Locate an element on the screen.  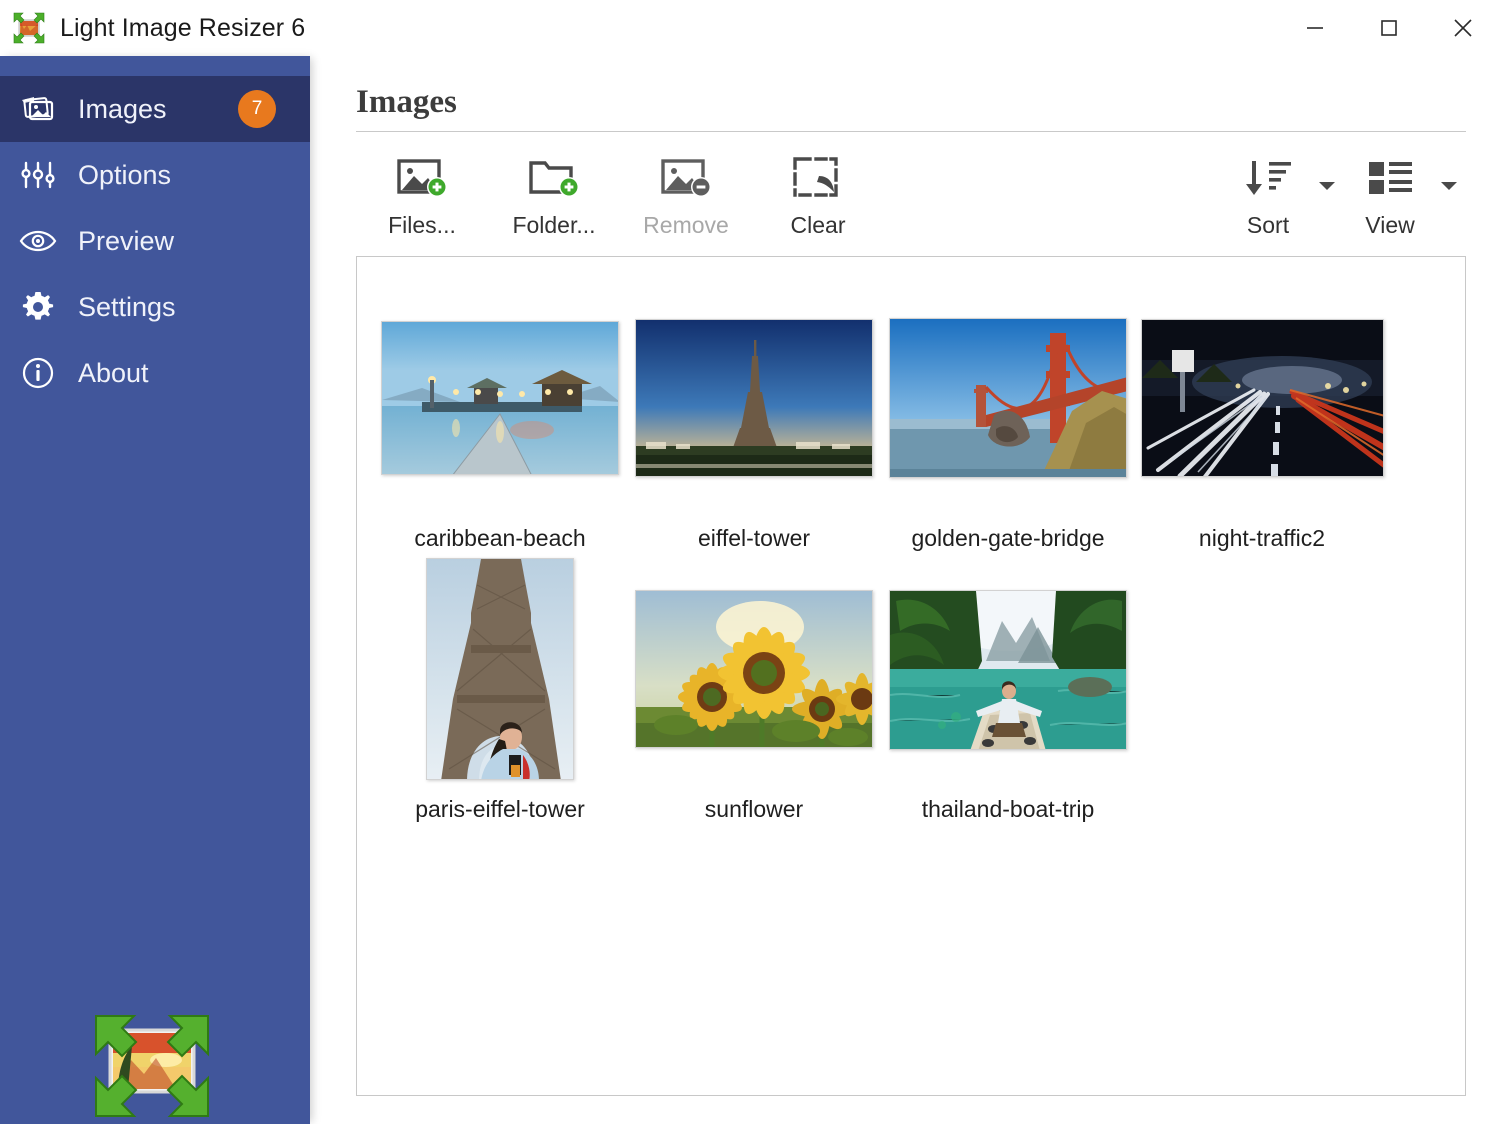
sidebar-item-label: Preview is located at coordinates (126, 240).